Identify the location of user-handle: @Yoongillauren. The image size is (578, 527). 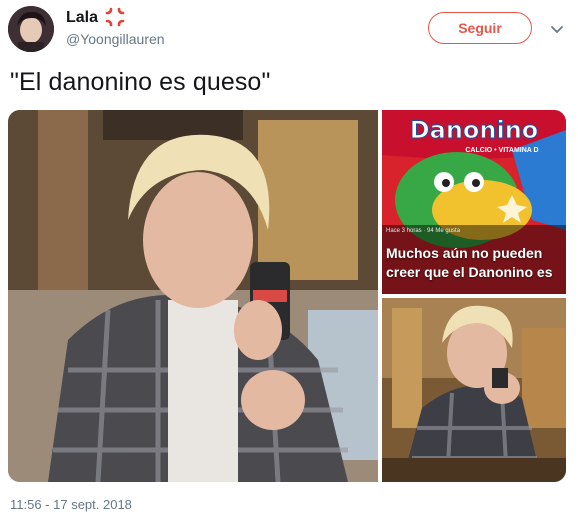
(115, 39).